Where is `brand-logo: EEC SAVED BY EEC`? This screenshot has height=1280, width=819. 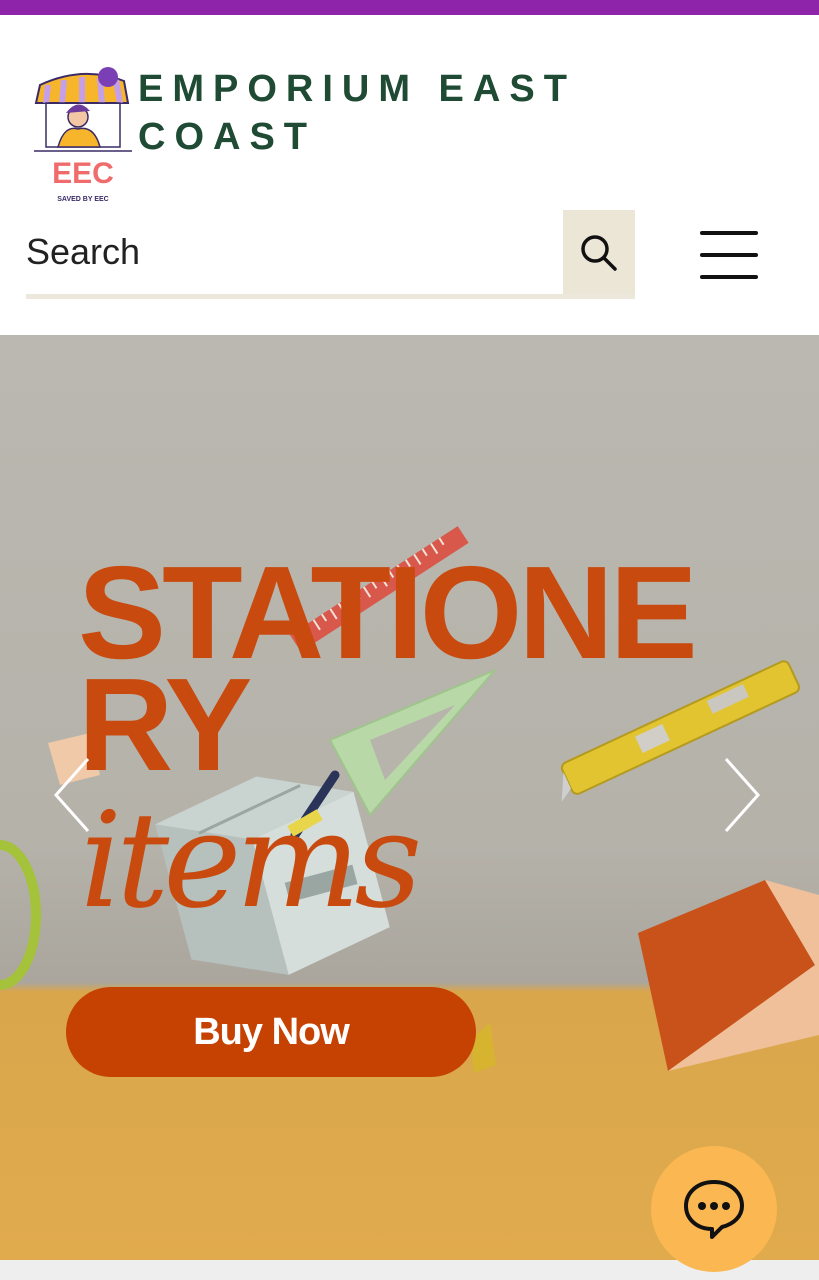 brand-logo: EEC SAVED BY EEC is located at coordinates (83, 130).